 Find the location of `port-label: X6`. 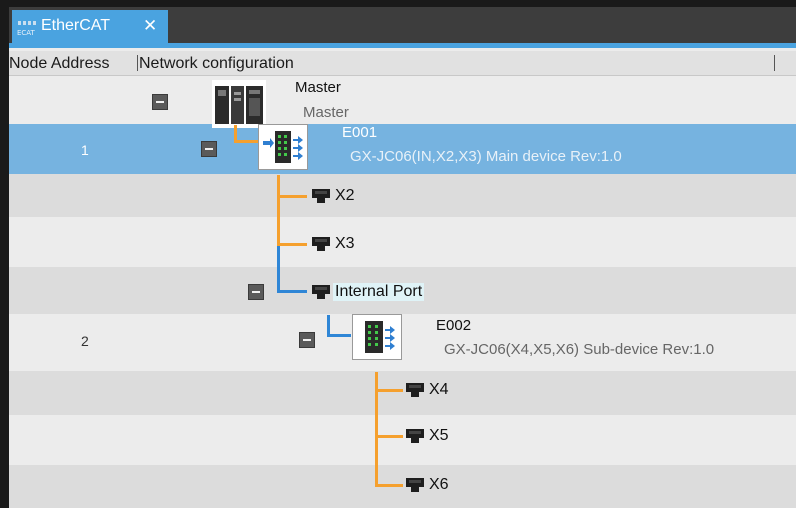

port-label: X6 is located at coordinates (439, 484).